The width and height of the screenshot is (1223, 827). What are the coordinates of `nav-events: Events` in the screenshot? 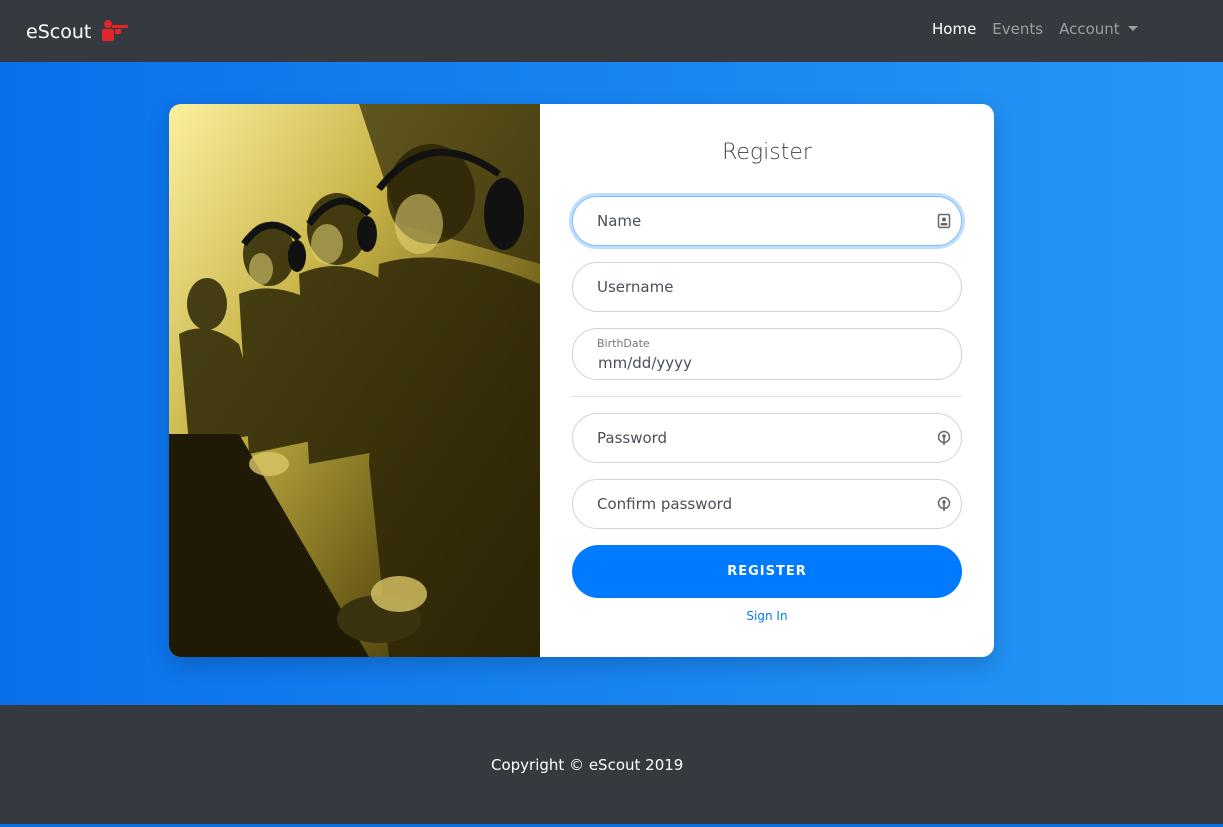 It's located at (1017, 29).